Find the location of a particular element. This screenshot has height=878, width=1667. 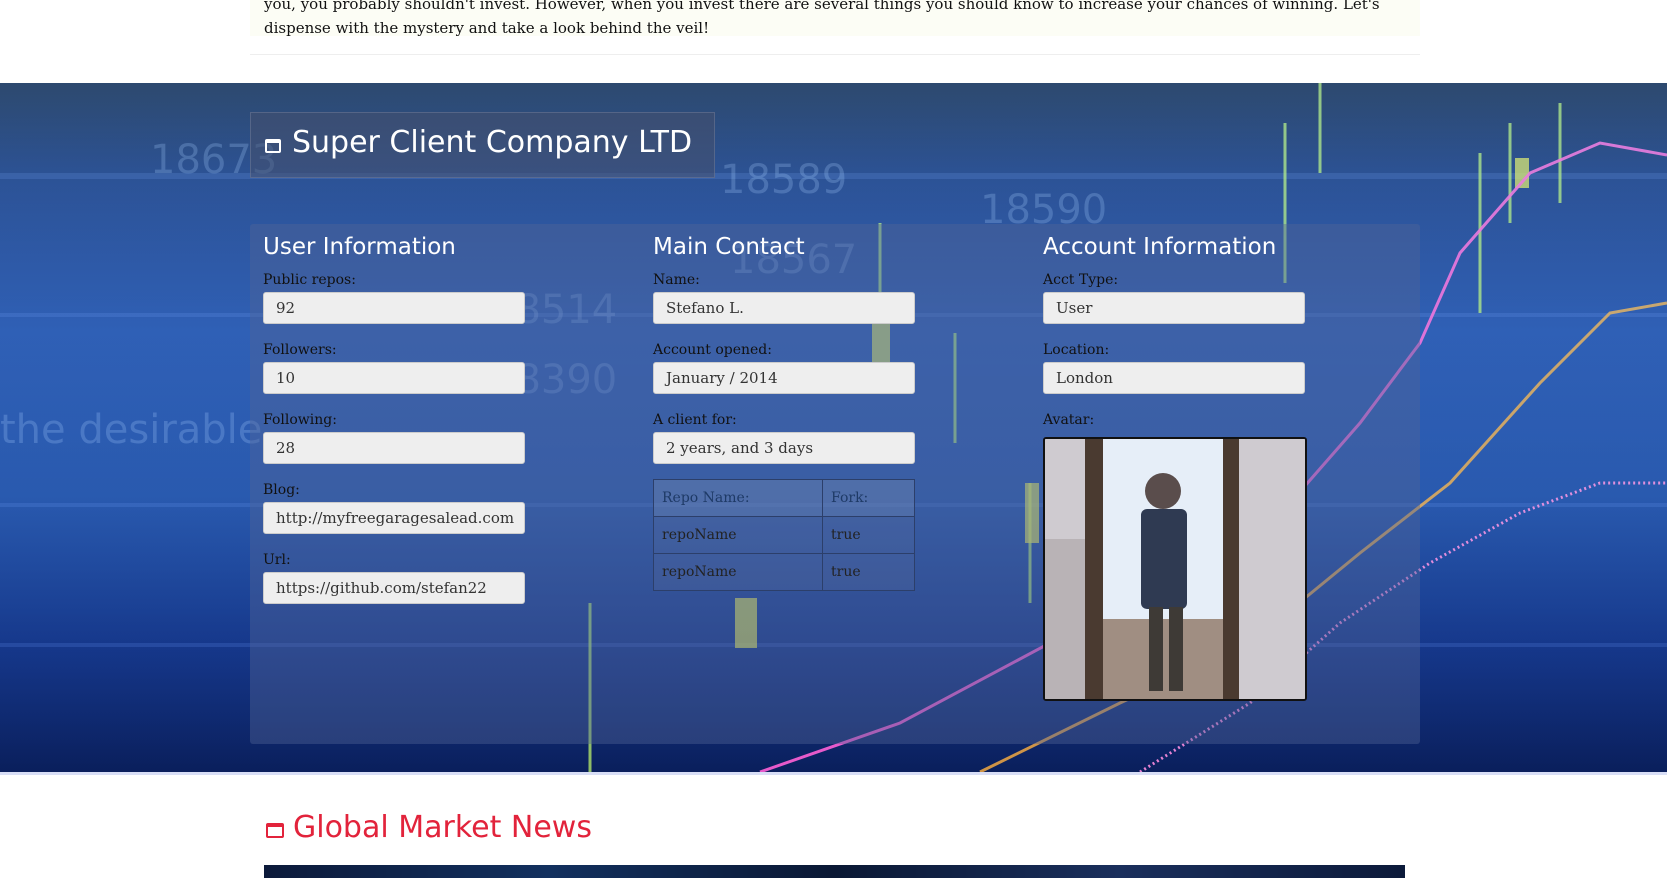

url-field: Url: https://github.com/stefan22 is located at coordinates (394, 578).